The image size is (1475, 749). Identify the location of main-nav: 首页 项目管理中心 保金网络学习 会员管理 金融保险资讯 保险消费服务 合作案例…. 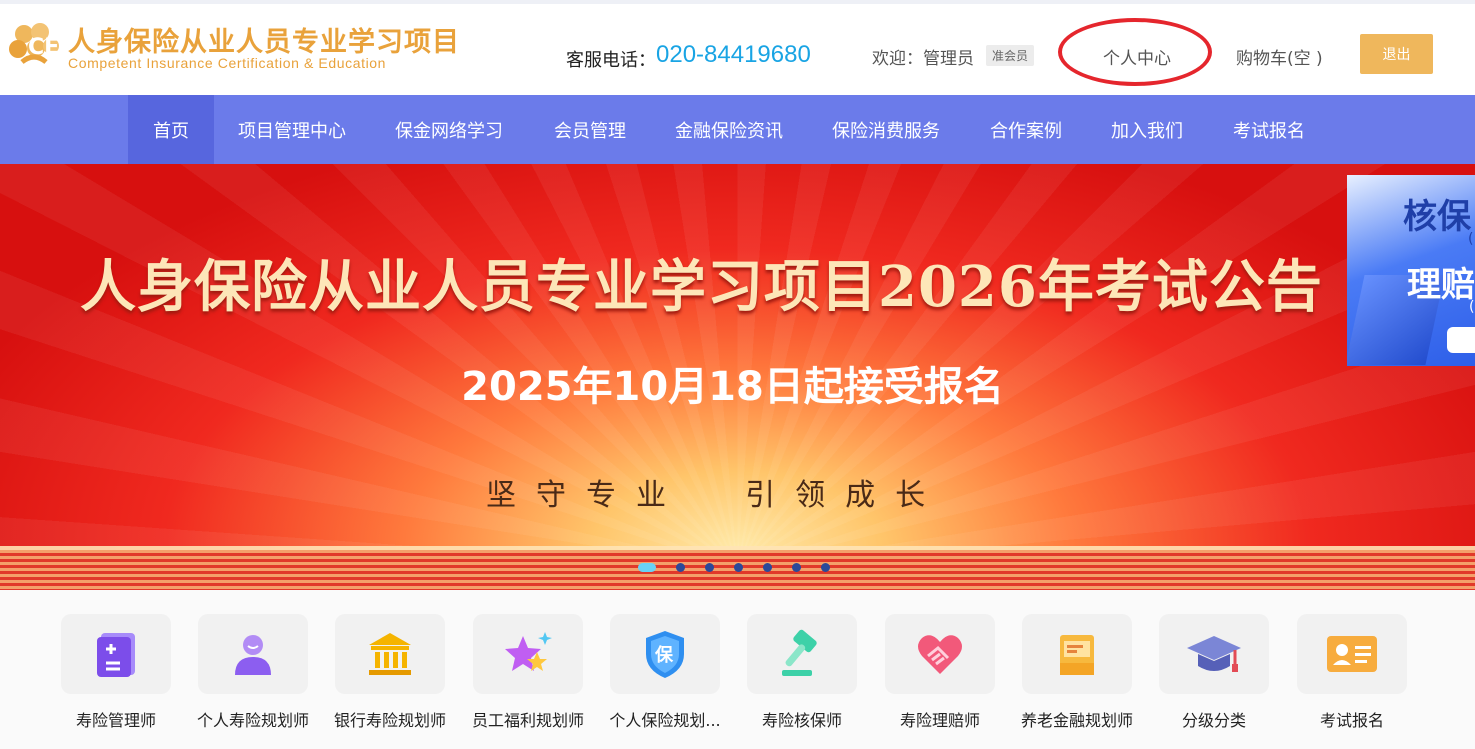
(737, 129).